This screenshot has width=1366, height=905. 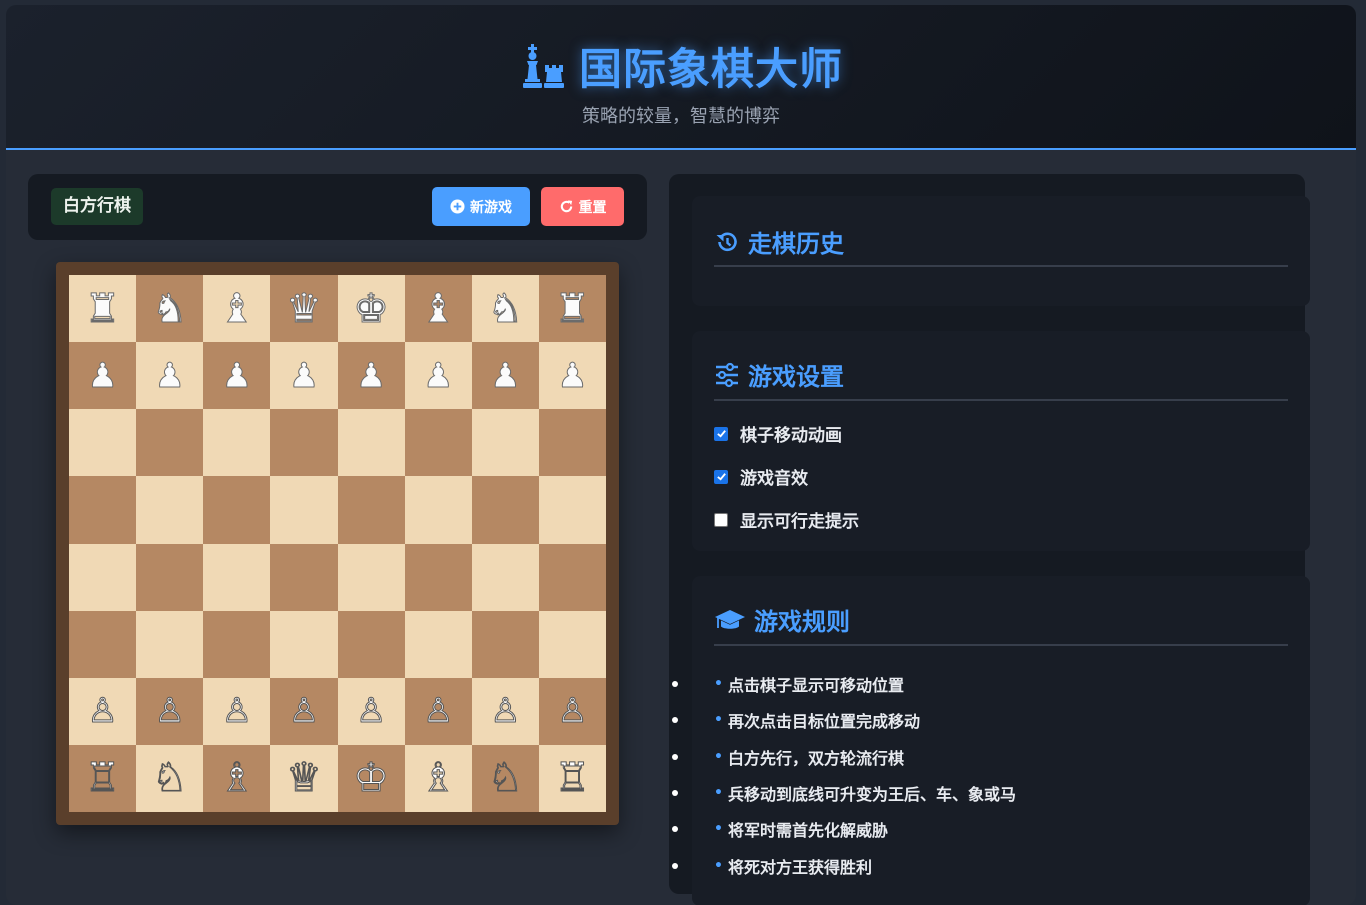 What do you see at coordinates (481, 206) in the screenshot?
I see `new-game-button: 新游戏` at bounding box center [481, 206].